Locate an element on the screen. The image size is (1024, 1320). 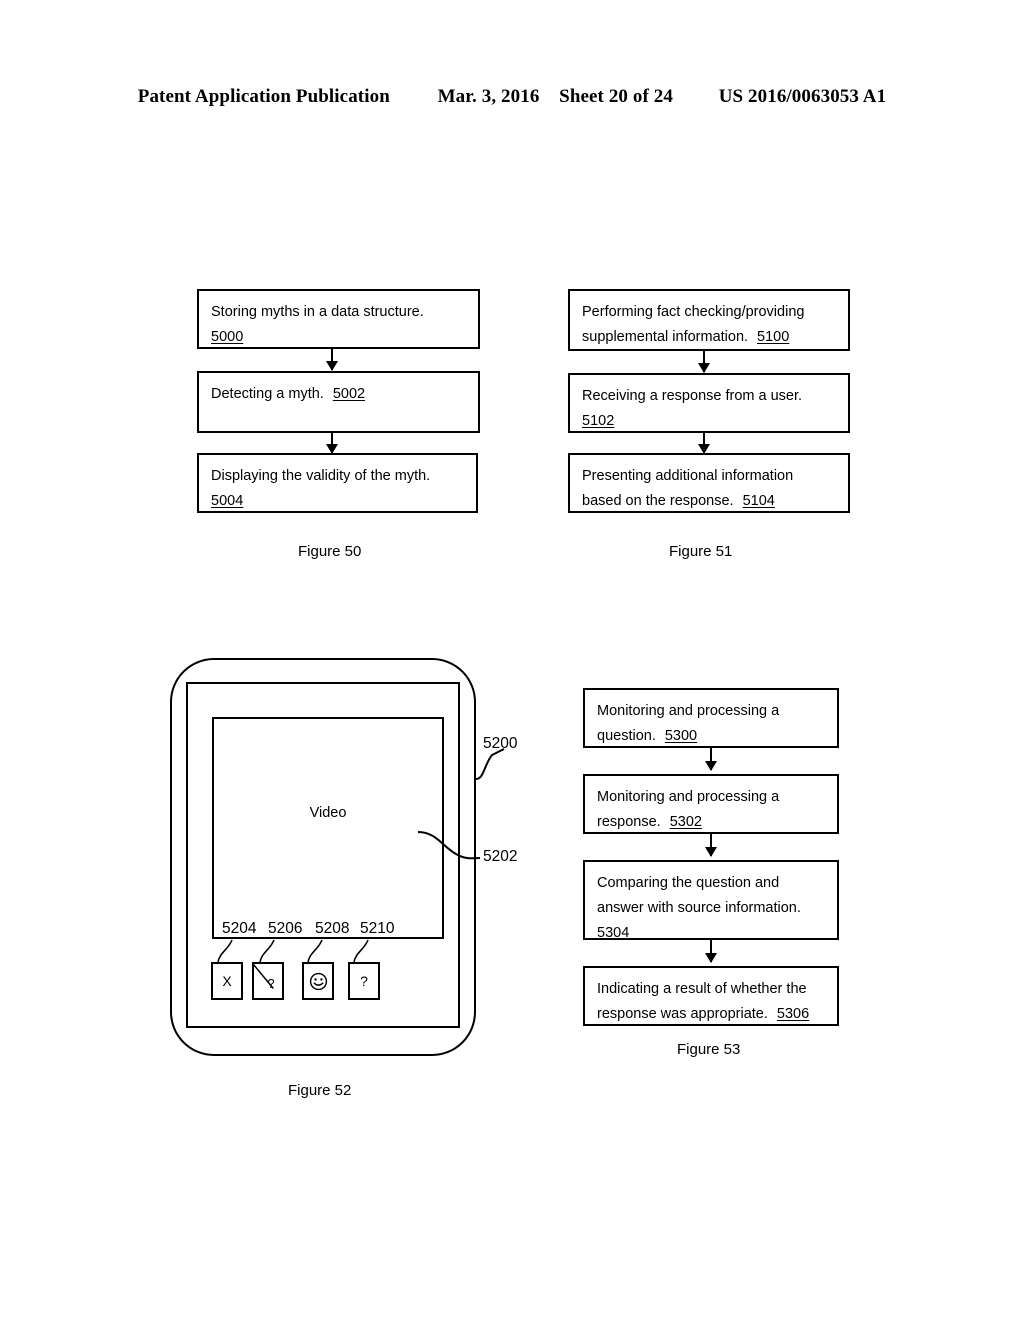
video-screen is located at coordinates (328, 828).